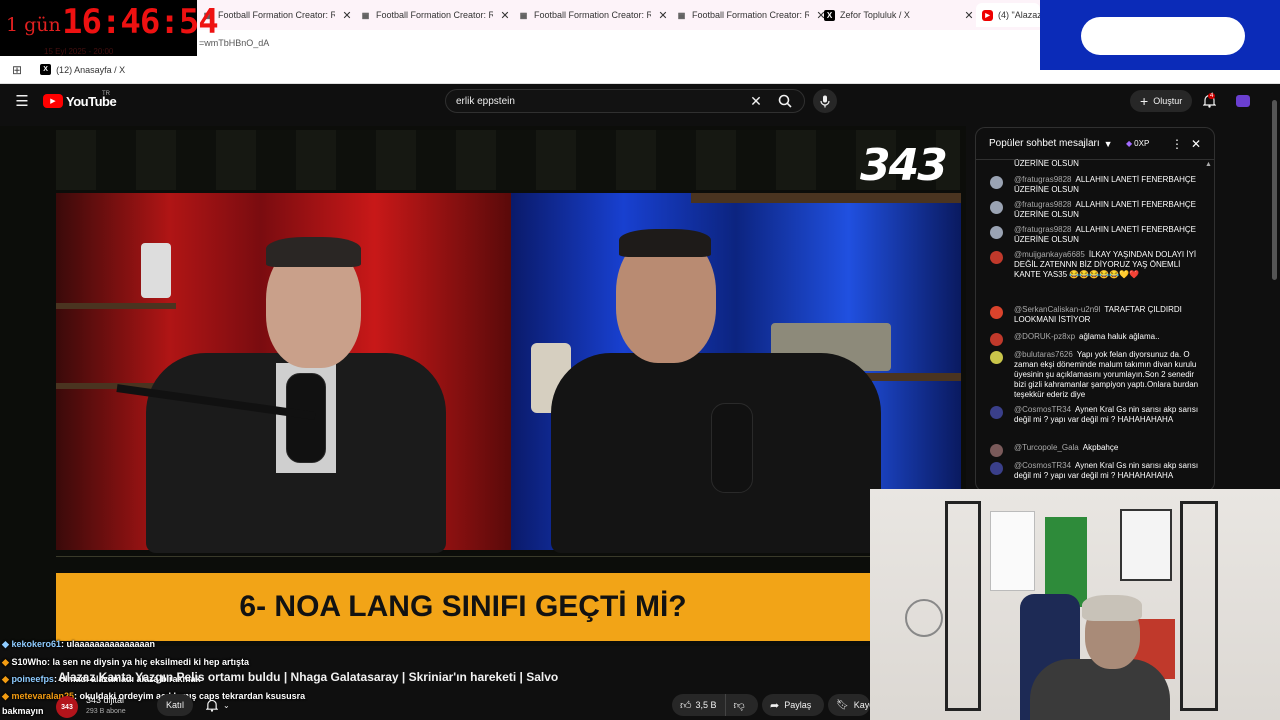 The image size is (1280, 720). I want to click on gem-icon: ◆, so click(1129, 143).